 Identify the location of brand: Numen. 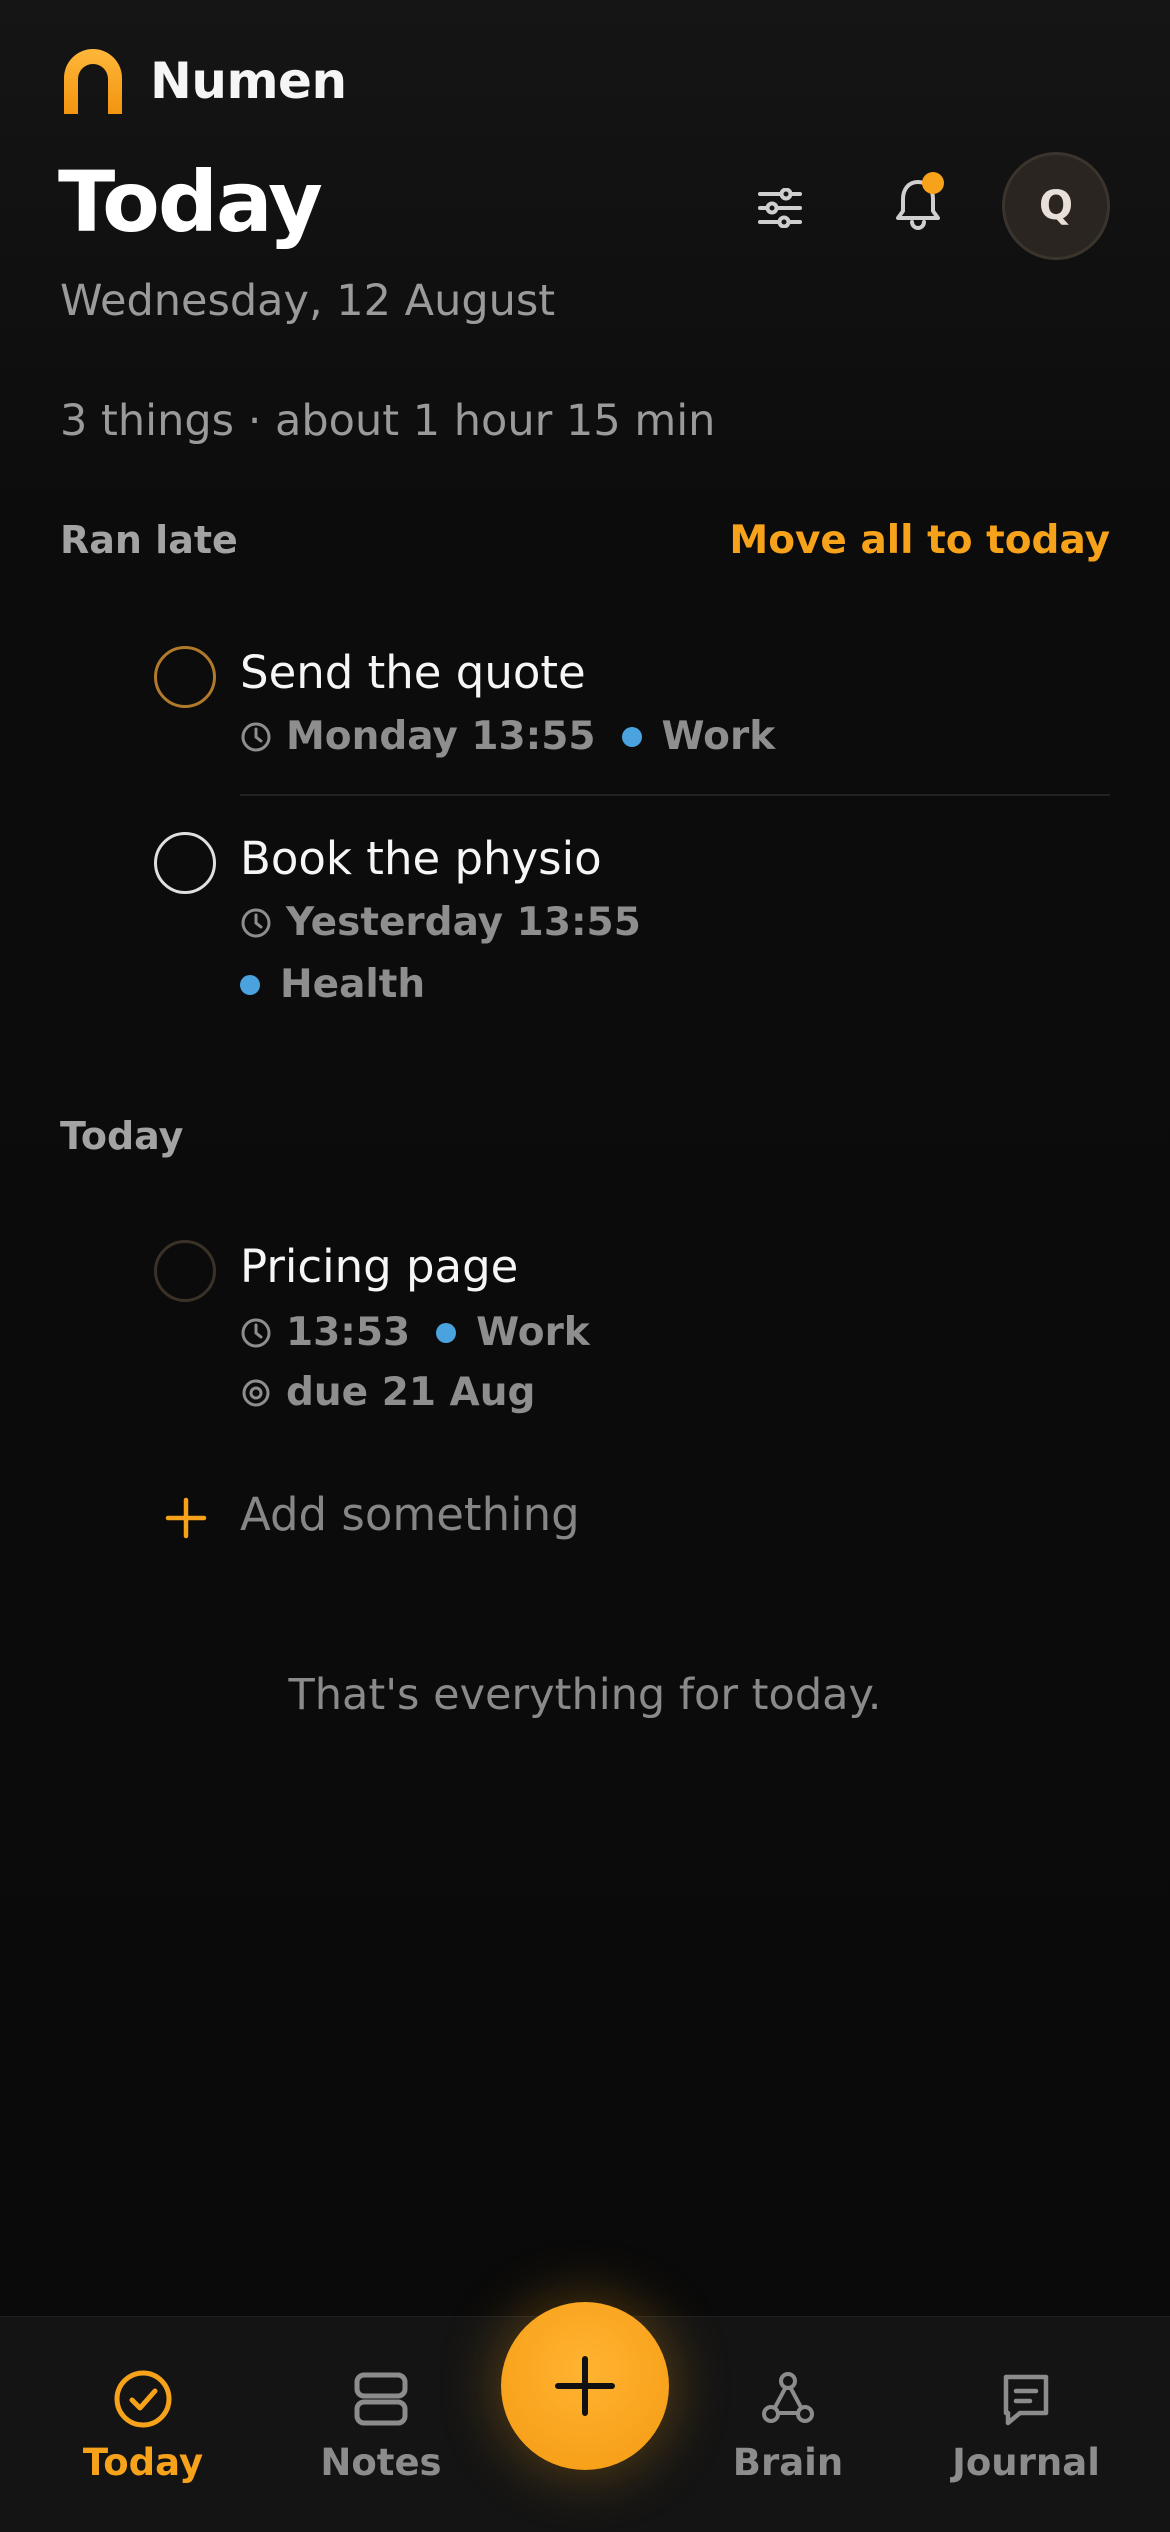
(203, 81).